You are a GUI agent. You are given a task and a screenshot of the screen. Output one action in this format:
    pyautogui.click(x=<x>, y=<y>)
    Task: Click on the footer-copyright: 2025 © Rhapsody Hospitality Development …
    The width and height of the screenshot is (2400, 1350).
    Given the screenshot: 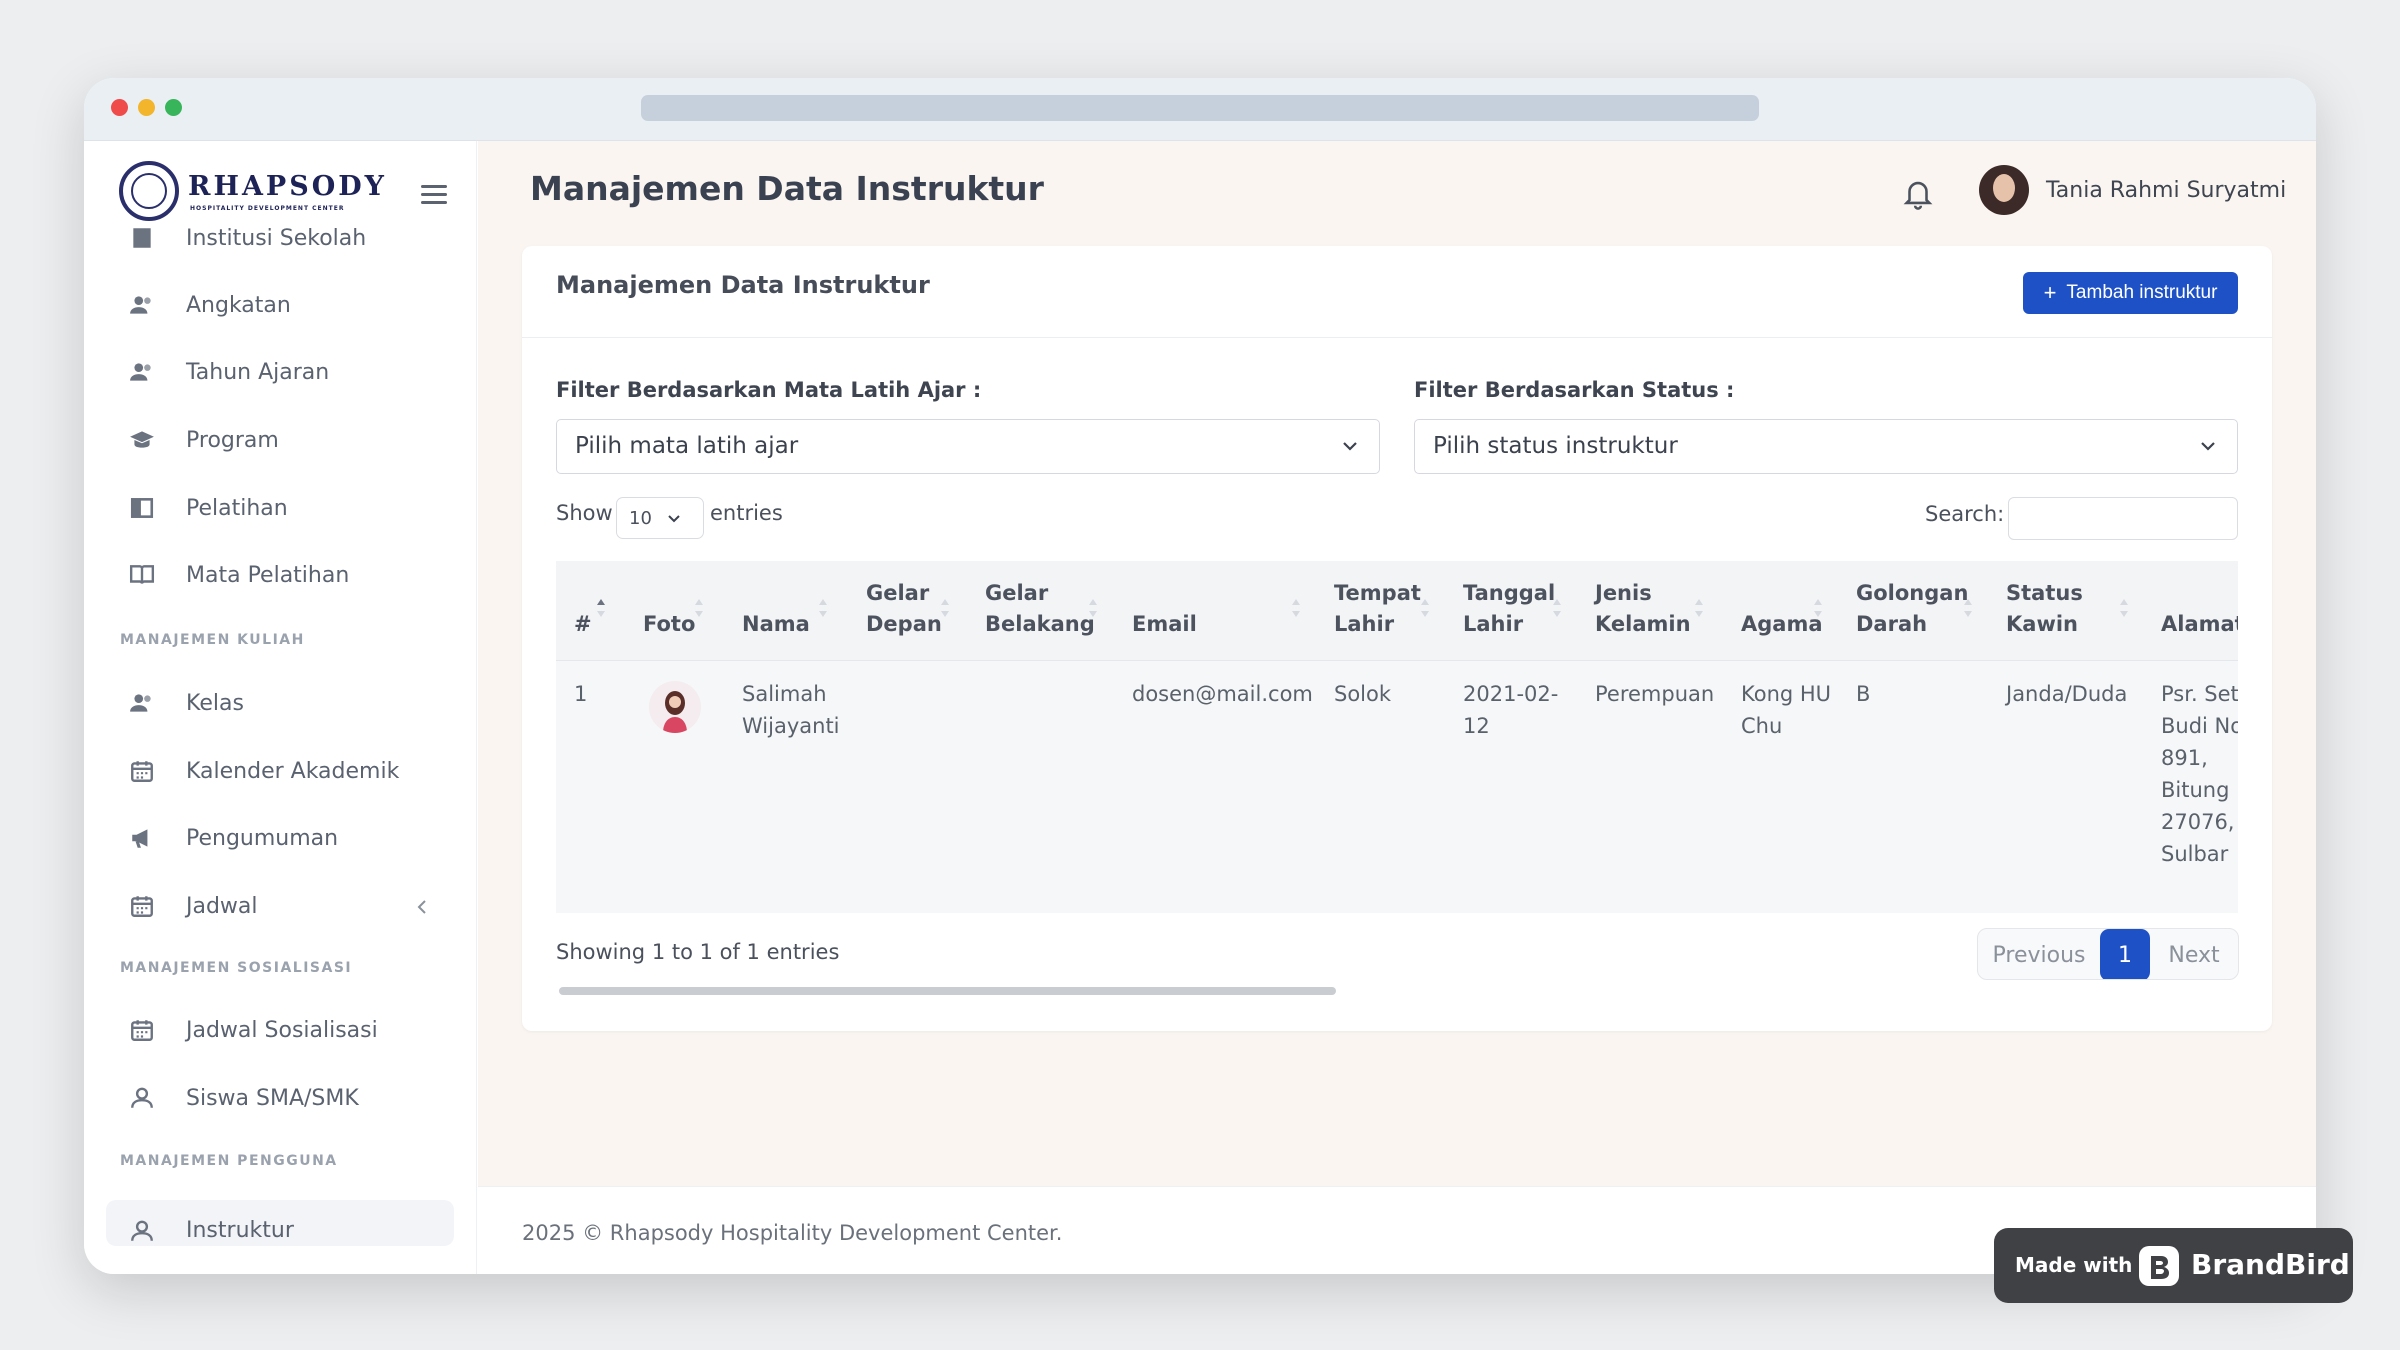 What is the action you would take?
    pyautogui.click(x=792, y=1233)
    